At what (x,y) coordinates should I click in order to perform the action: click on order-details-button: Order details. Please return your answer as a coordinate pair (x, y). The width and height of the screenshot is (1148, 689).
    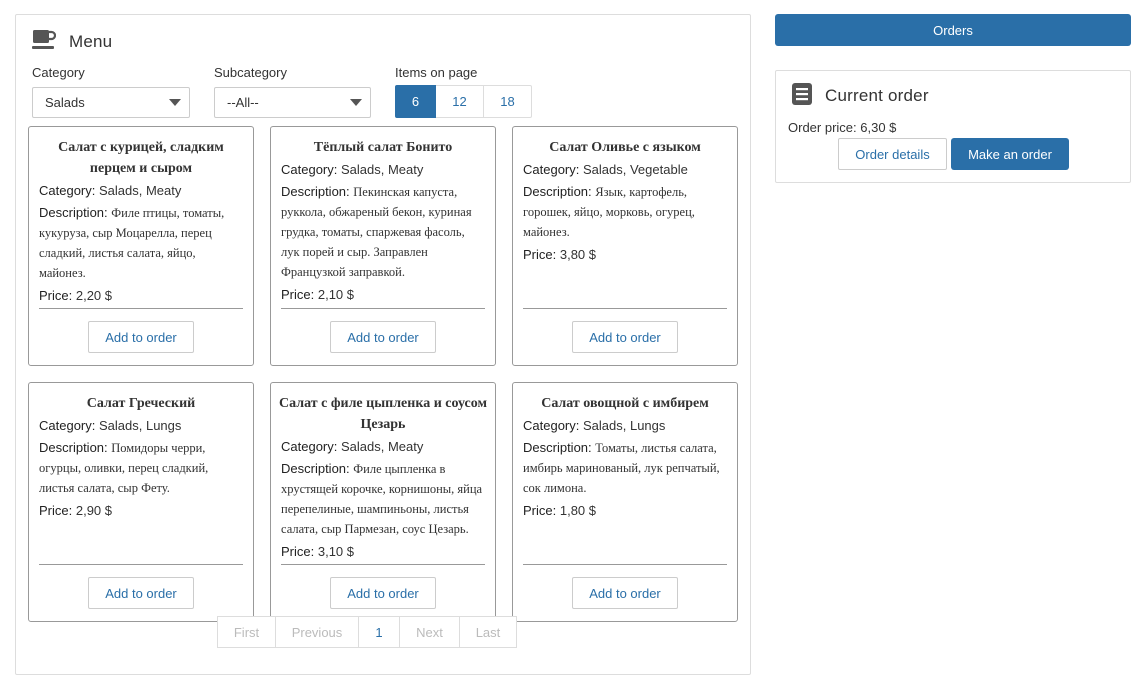
    Looking at the image, I should click on (892, 154).